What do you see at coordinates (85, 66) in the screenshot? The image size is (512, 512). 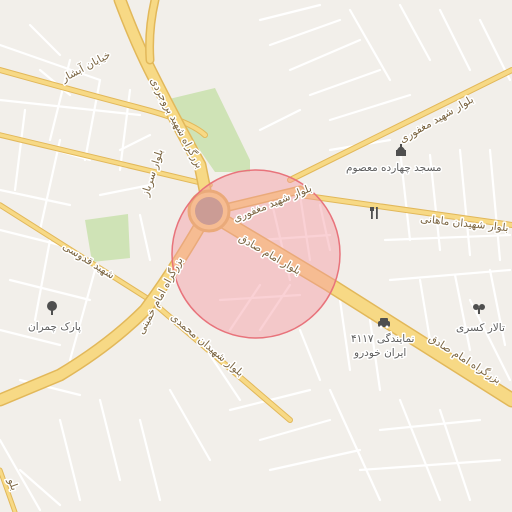 I see `label-khiaban-abshar: خیابان آبشار` at bounding box center [85, 66].